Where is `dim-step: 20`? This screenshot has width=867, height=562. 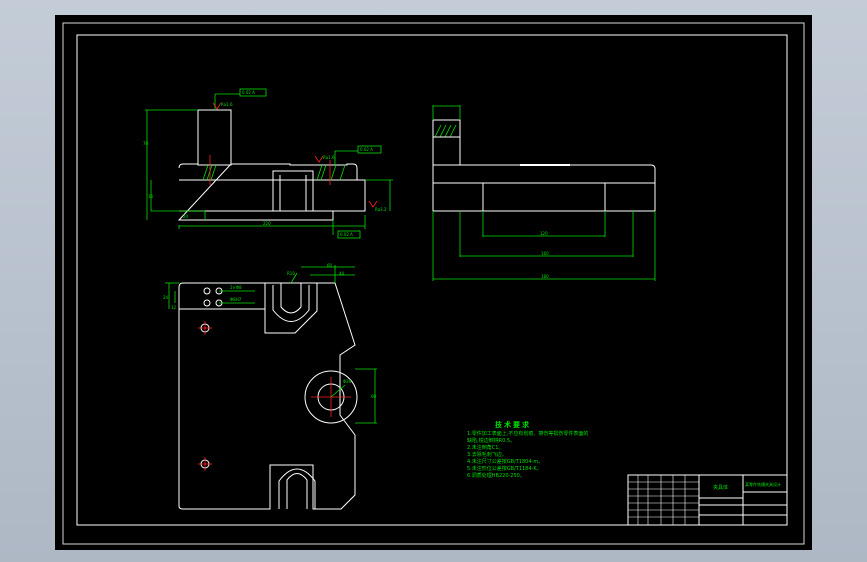 dim-step: 20 is located at coordinates (186, 216).